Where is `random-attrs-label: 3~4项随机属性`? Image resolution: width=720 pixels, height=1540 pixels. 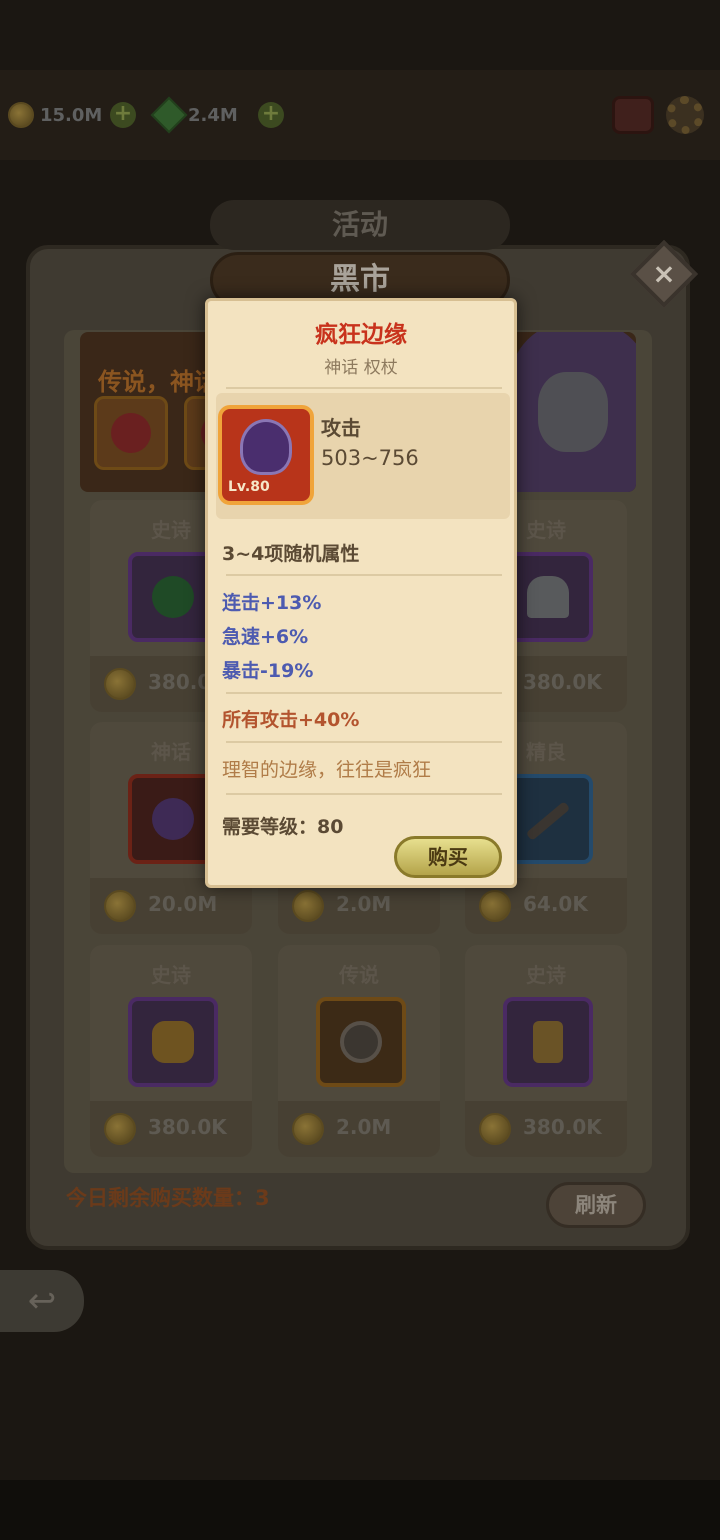
random-attrs-label: 3~4项随机属性 is located at coordinates (291, 554).